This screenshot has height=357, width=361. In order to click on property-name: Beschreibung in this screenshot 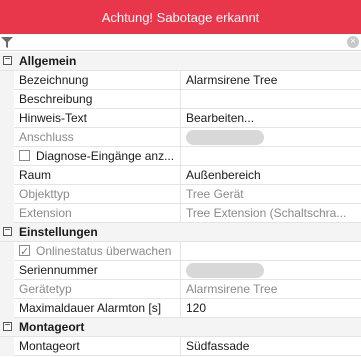, I will do `click(56, 99)`.